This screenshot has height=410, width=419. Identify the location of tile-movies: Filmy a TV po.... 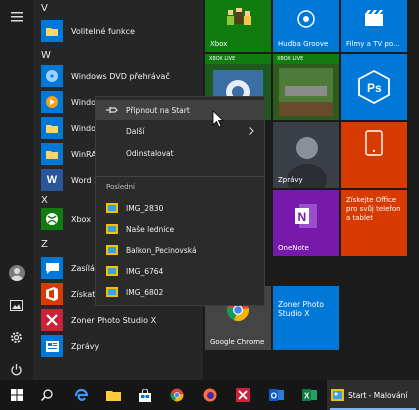
(374, 26).